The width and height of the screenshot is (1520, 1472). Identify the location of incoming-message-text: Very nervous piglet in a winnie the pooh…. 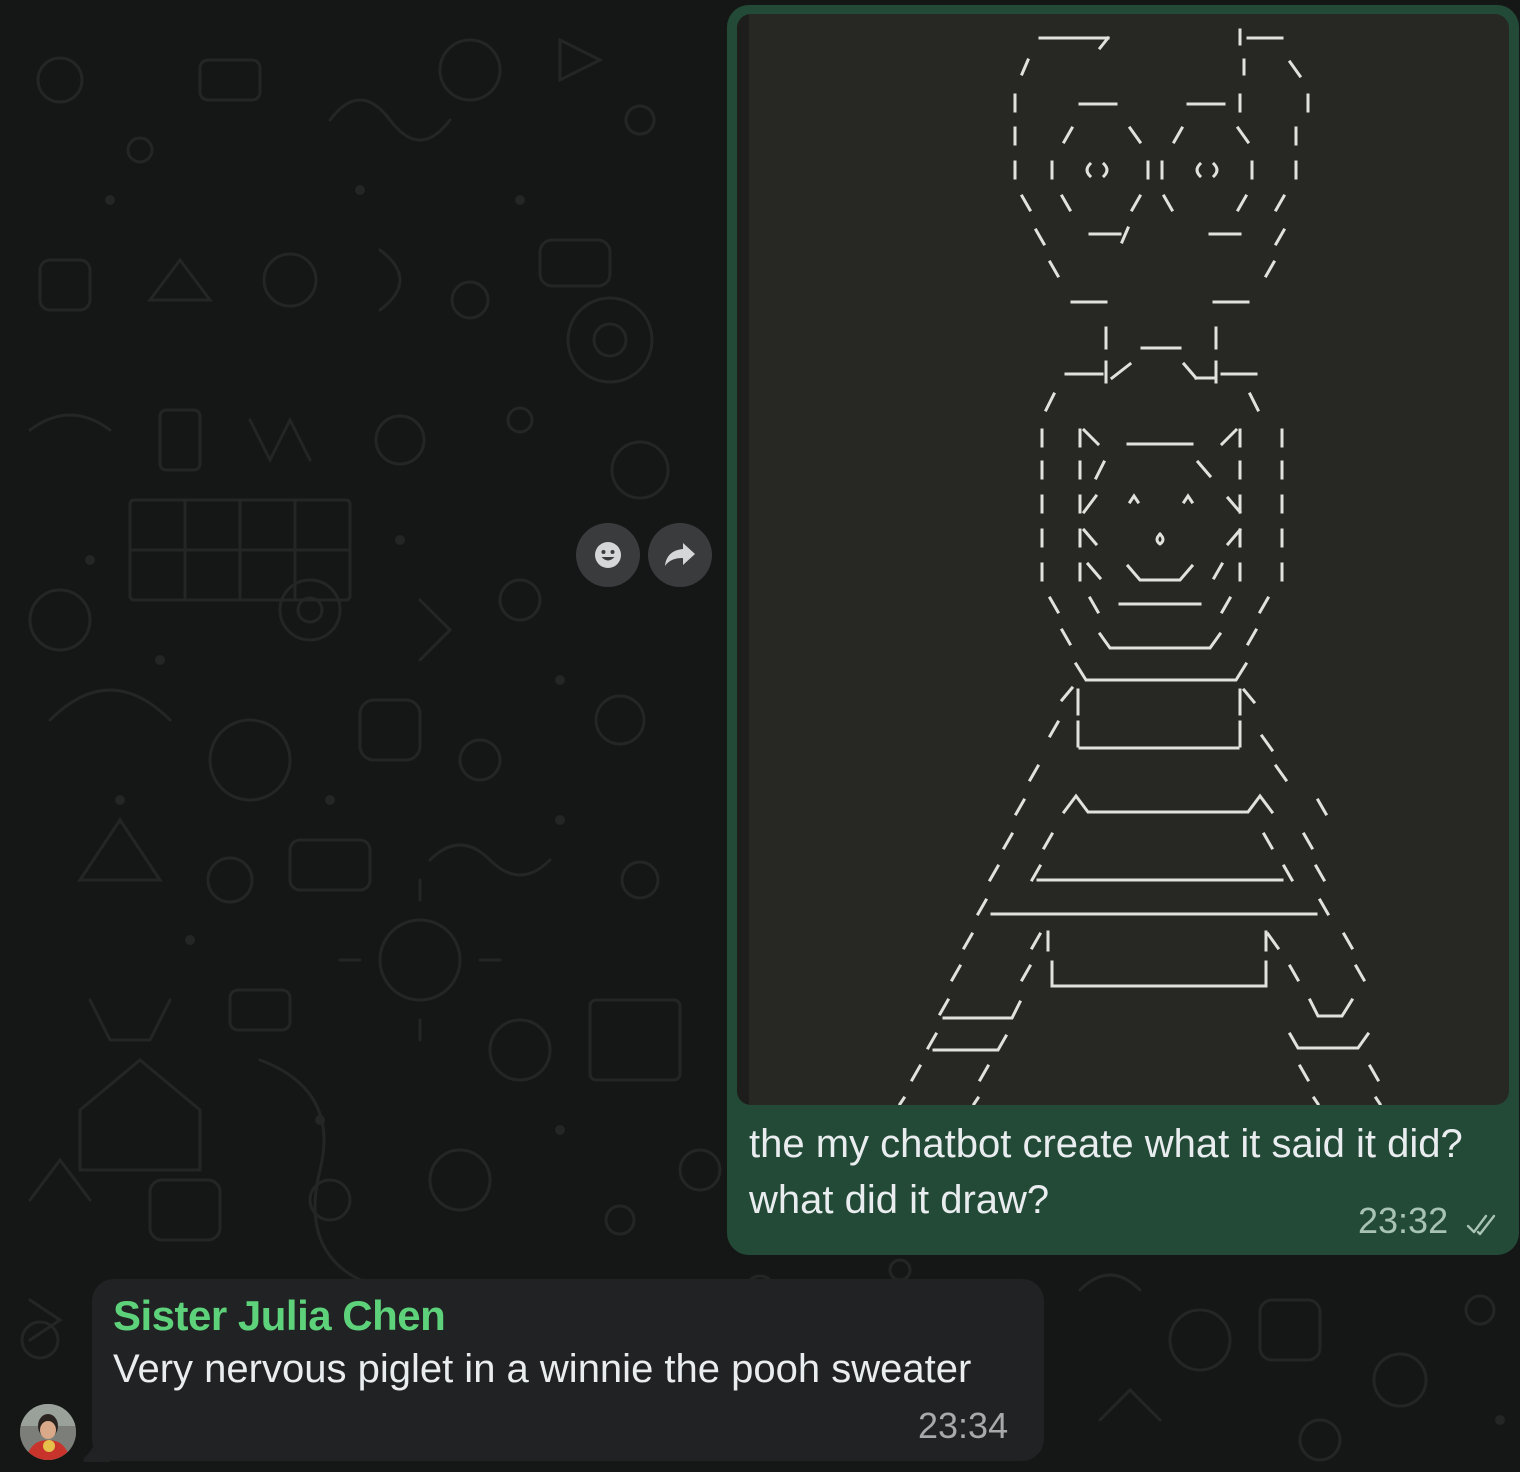
(542, 1369).